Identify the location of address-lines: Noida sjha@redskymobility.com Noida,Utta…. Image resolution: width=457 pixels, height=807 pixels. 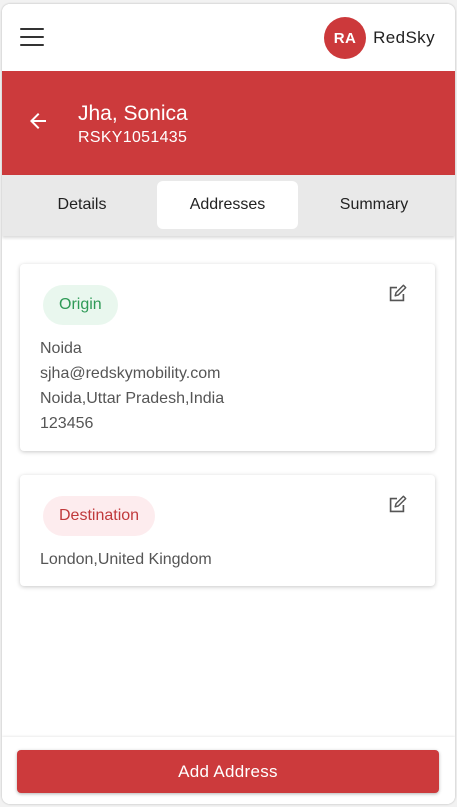
(132, 386).